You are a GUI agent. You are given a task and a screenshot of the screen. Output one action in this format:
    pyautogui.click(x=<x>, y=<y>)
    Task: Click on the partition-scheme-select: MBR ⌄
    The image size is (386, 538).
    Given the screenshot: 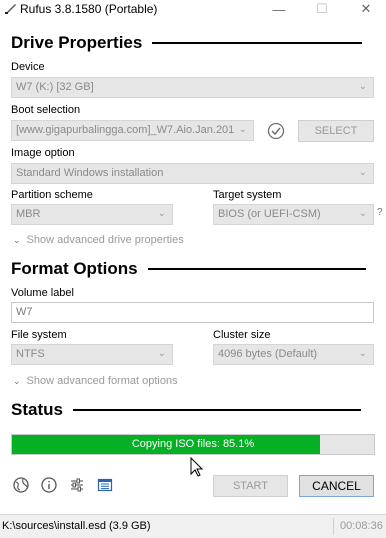 What is the action you would take?
    pyautogui.click(x=92, y=214)
    